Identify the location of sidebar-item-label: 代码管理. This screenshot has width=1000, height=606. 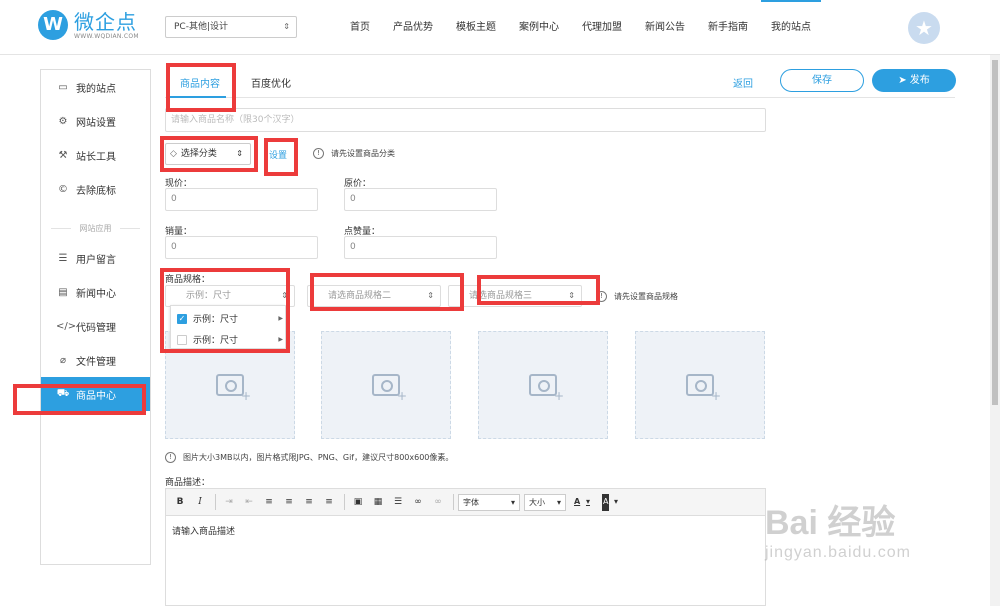
(96, 328).